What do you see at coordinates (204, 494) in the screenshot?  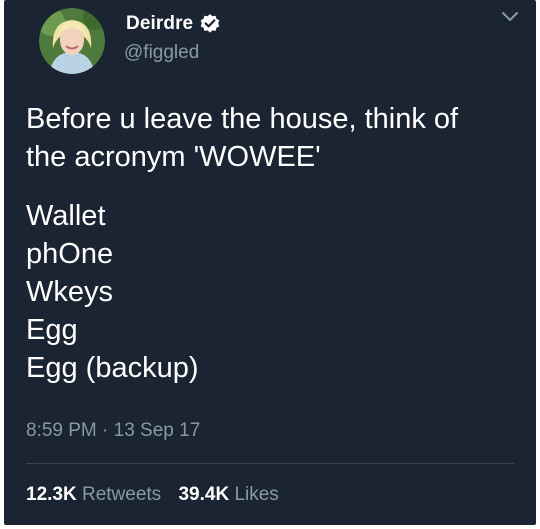 I see `likes-count: 39.4K` at bounding box center [204, 494].